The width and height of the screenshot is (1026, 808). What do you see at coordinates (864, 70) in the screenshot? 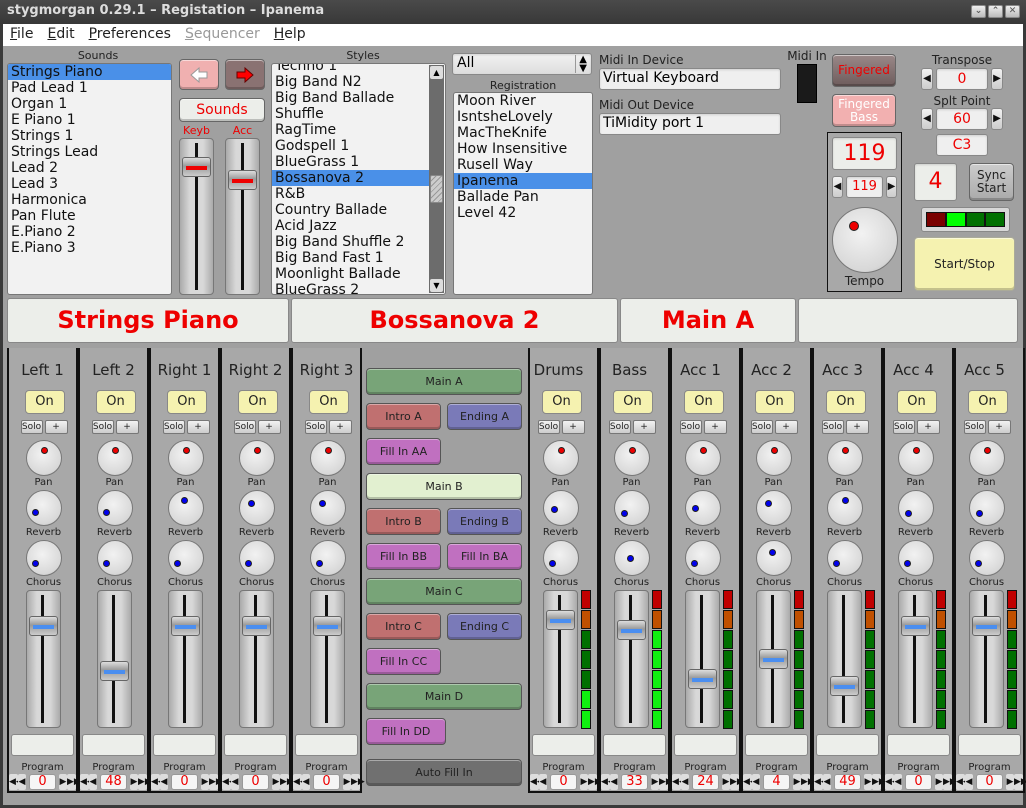
I see `fingered-button: Fingered` at bounding box center [864, 70].